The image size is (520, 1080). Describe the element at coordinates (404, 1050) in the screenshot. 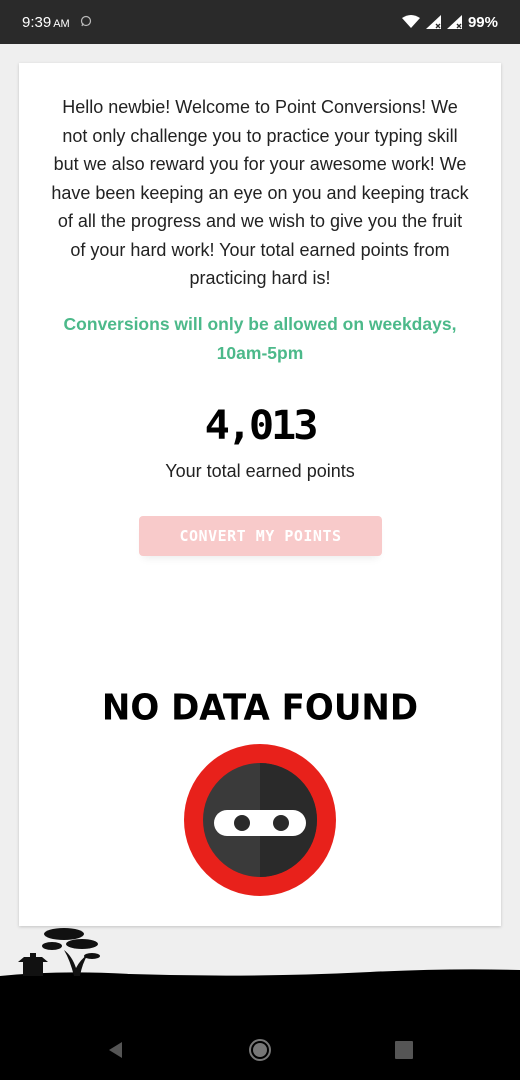

I see `recents-icon` at that location.